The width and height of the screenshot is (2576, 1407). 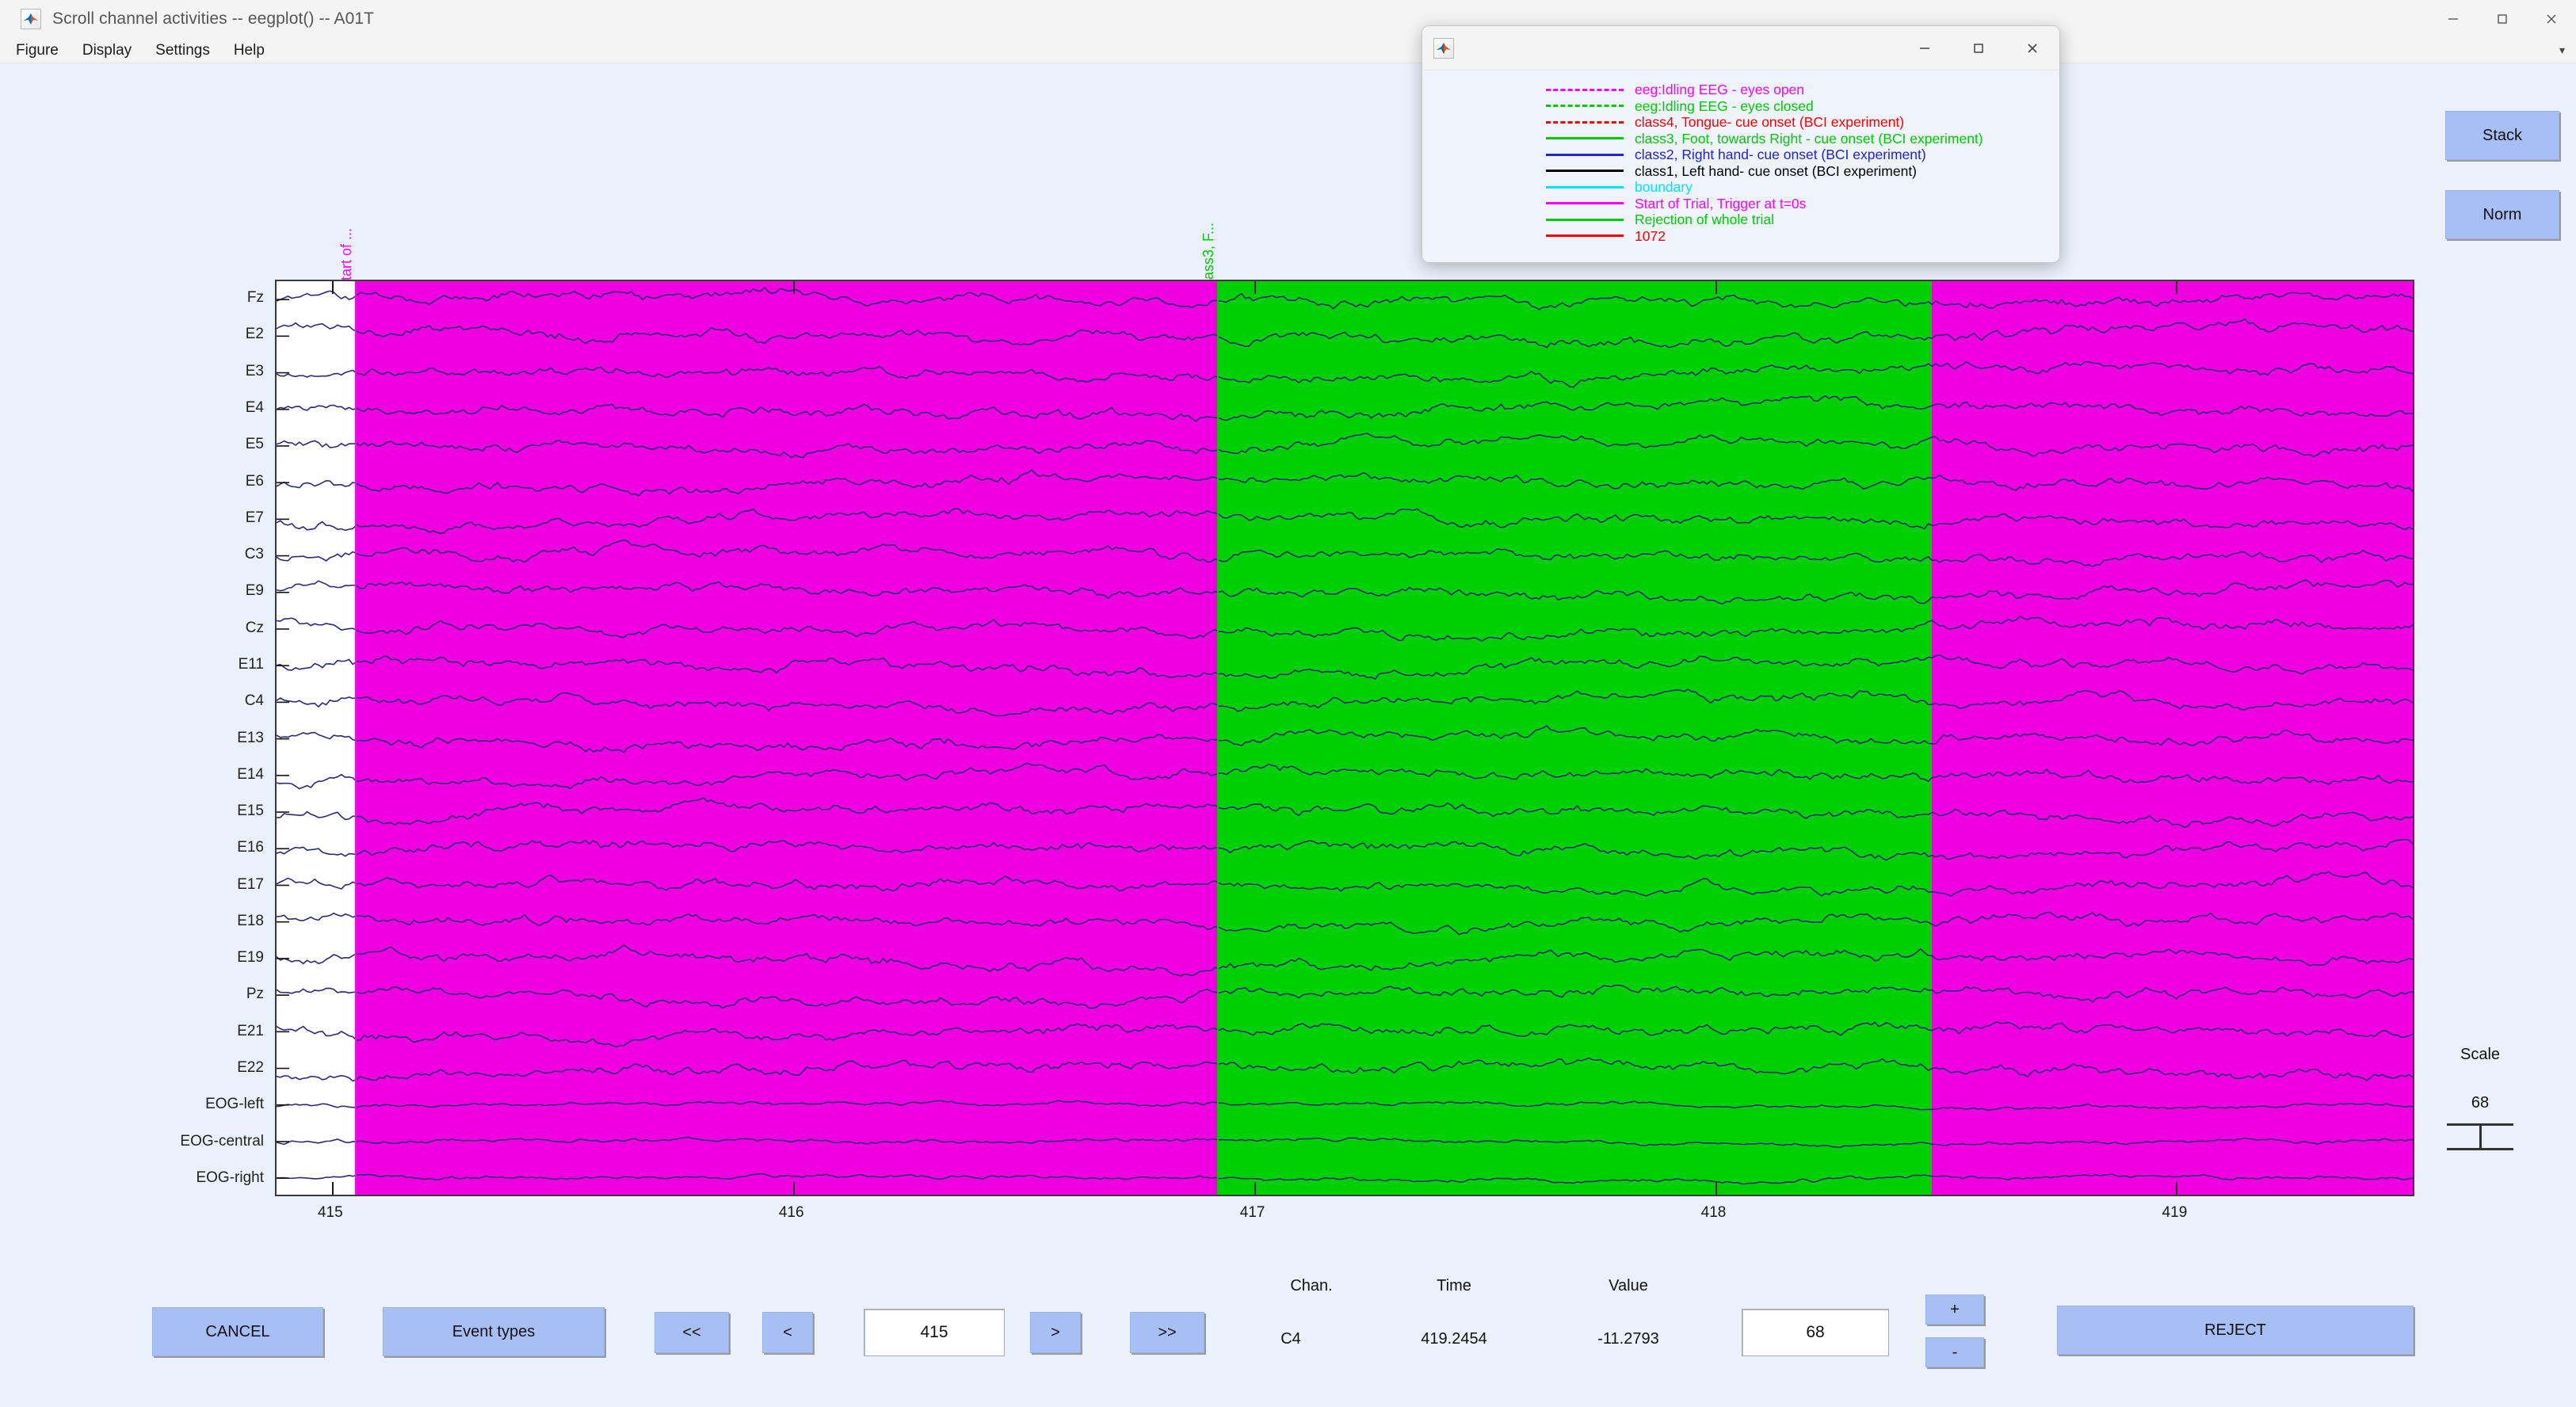 I want to click on channel-label: E2, so click(x=254, y=334).